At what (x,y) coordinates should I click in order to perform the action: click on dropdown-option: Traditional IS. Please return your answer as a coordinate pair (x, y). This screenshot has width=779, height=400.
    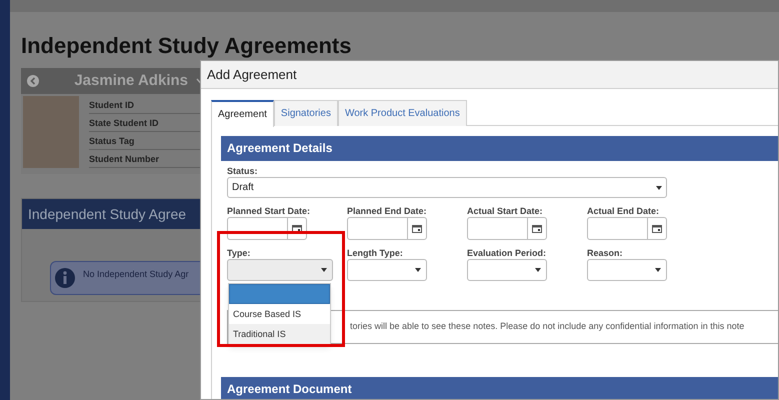
    Looking at the image, I should click on (279, 334).